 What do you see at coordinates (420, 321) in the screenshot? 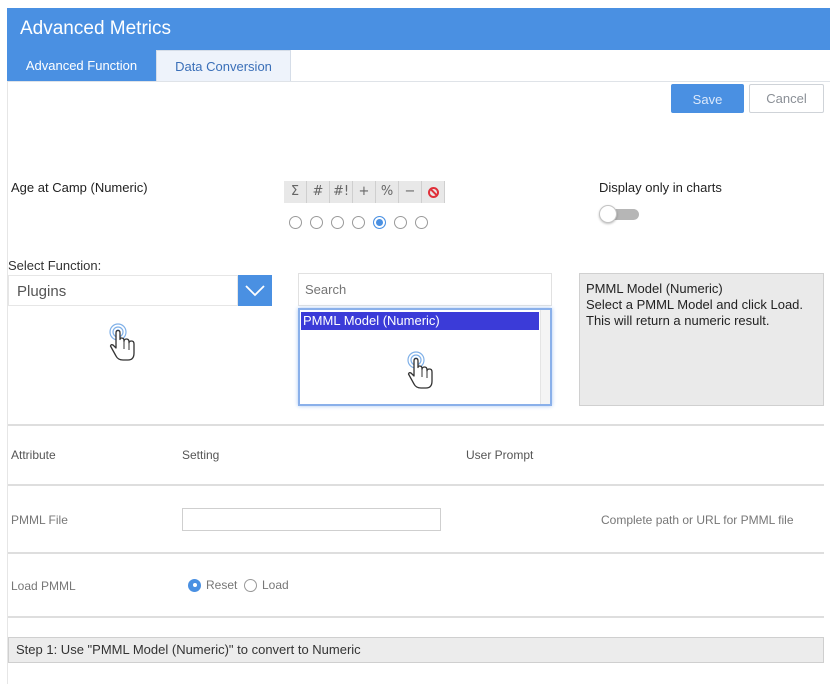
I see `function-list-item-selected: PMML Model (Numeric)` at bounding box center [420, 321].